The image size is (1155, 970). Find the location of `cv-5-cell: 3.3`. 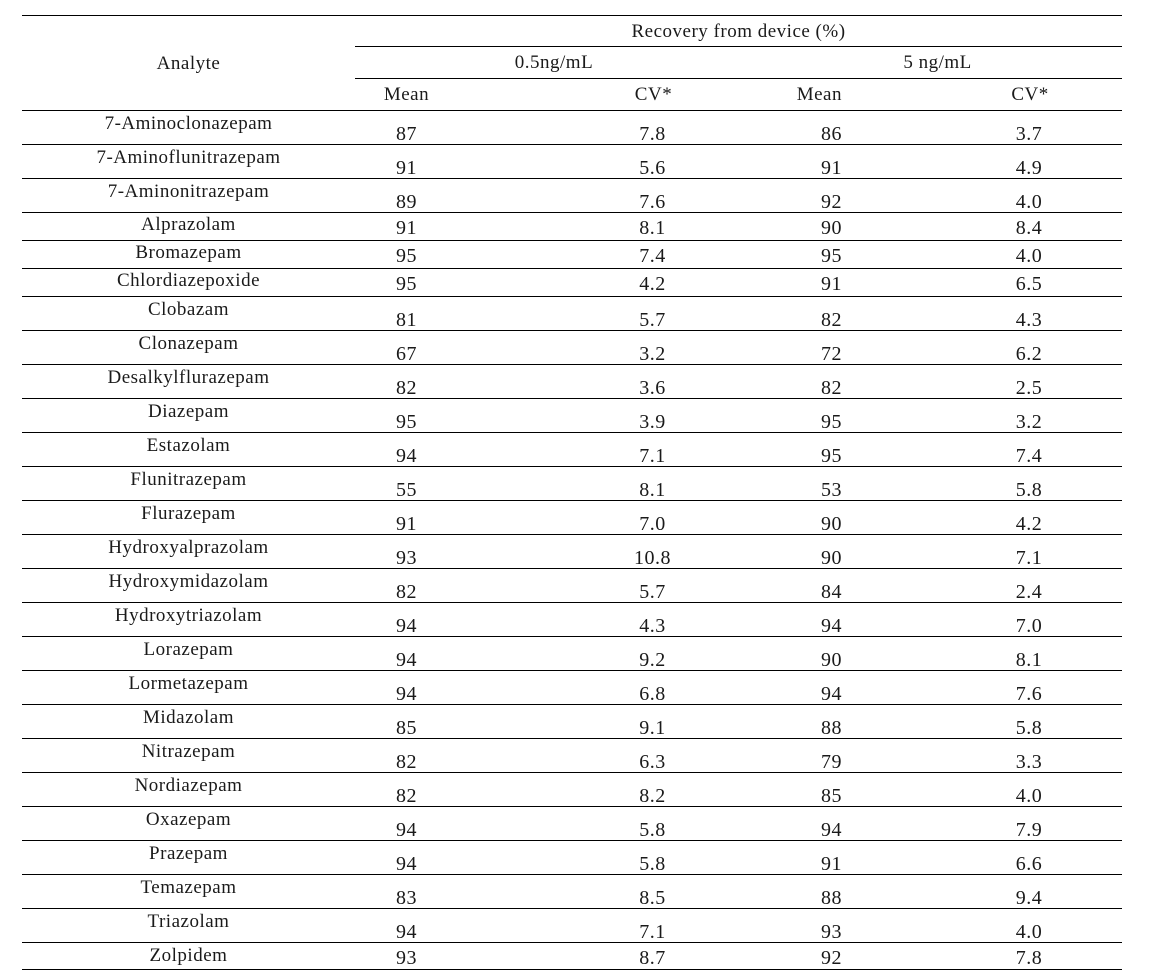

cv-5-cell: 3.3 is located at coordinates (1030, 755).